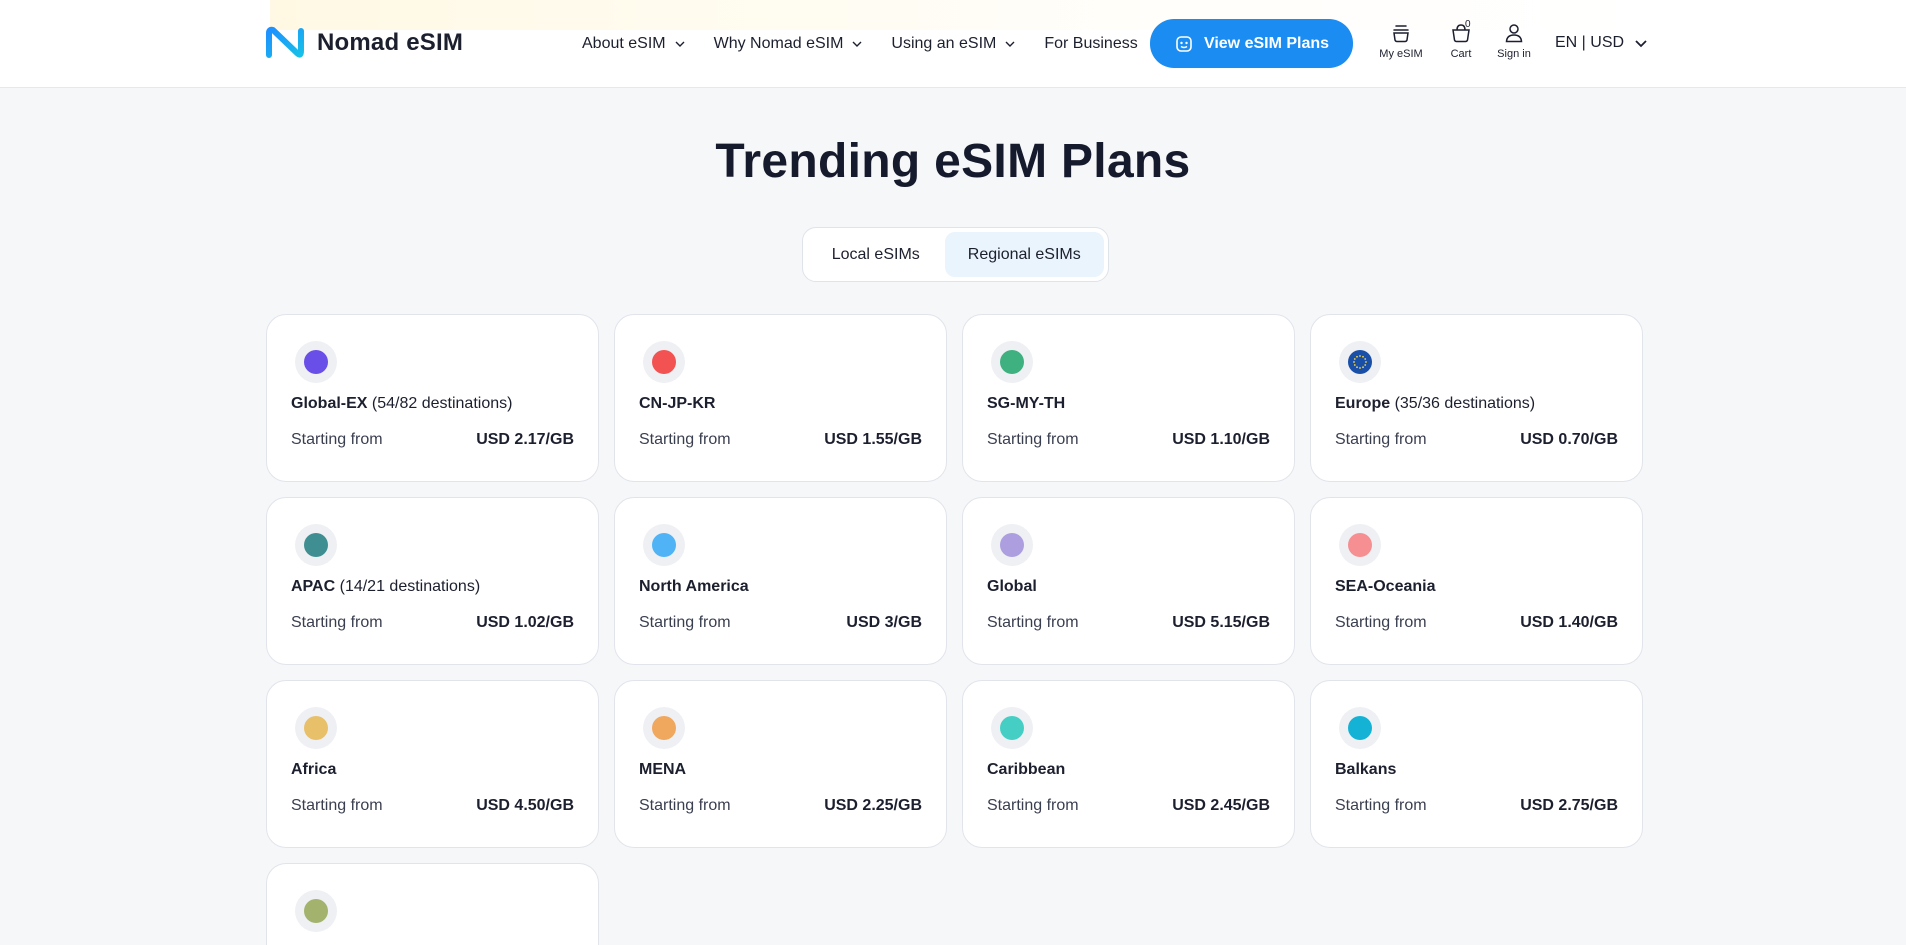 Image resolution: width=1906 pixels, height=945 pixels. What do you see at coordinates (1590, 42) in the screenshot?
I see `locale-label: EN | USD` at bounding box center [1590, 42].